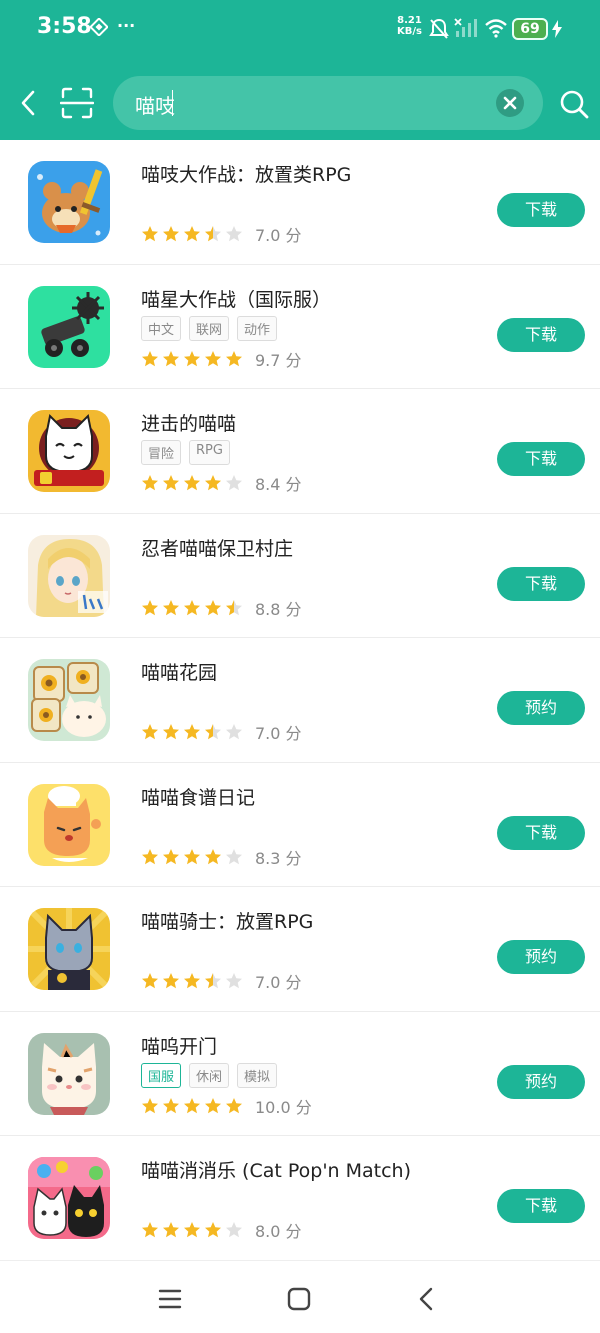  Describe the element at coordinates (69, 824) in the screenshot. I see `chef-cat-icon` at that location.